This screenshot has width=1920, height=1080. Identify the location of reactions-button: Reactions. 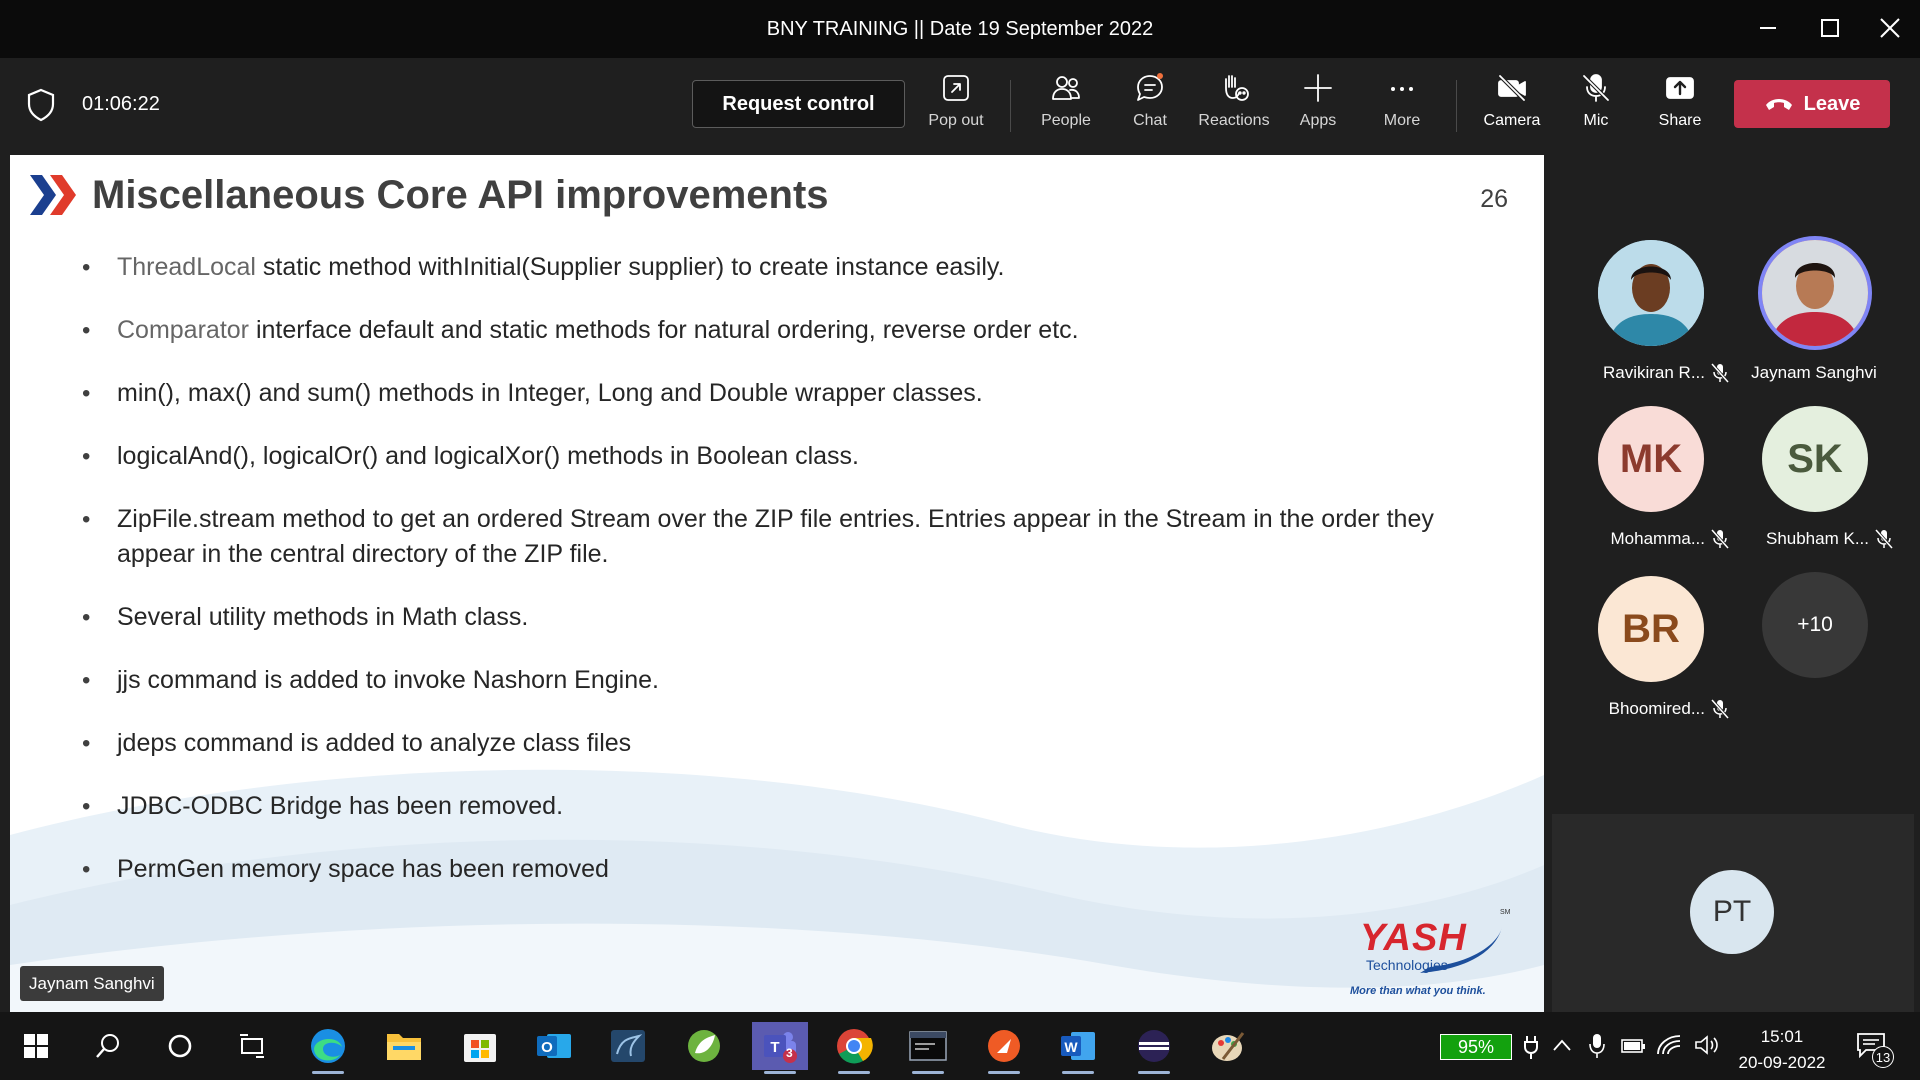
(1234, 107).